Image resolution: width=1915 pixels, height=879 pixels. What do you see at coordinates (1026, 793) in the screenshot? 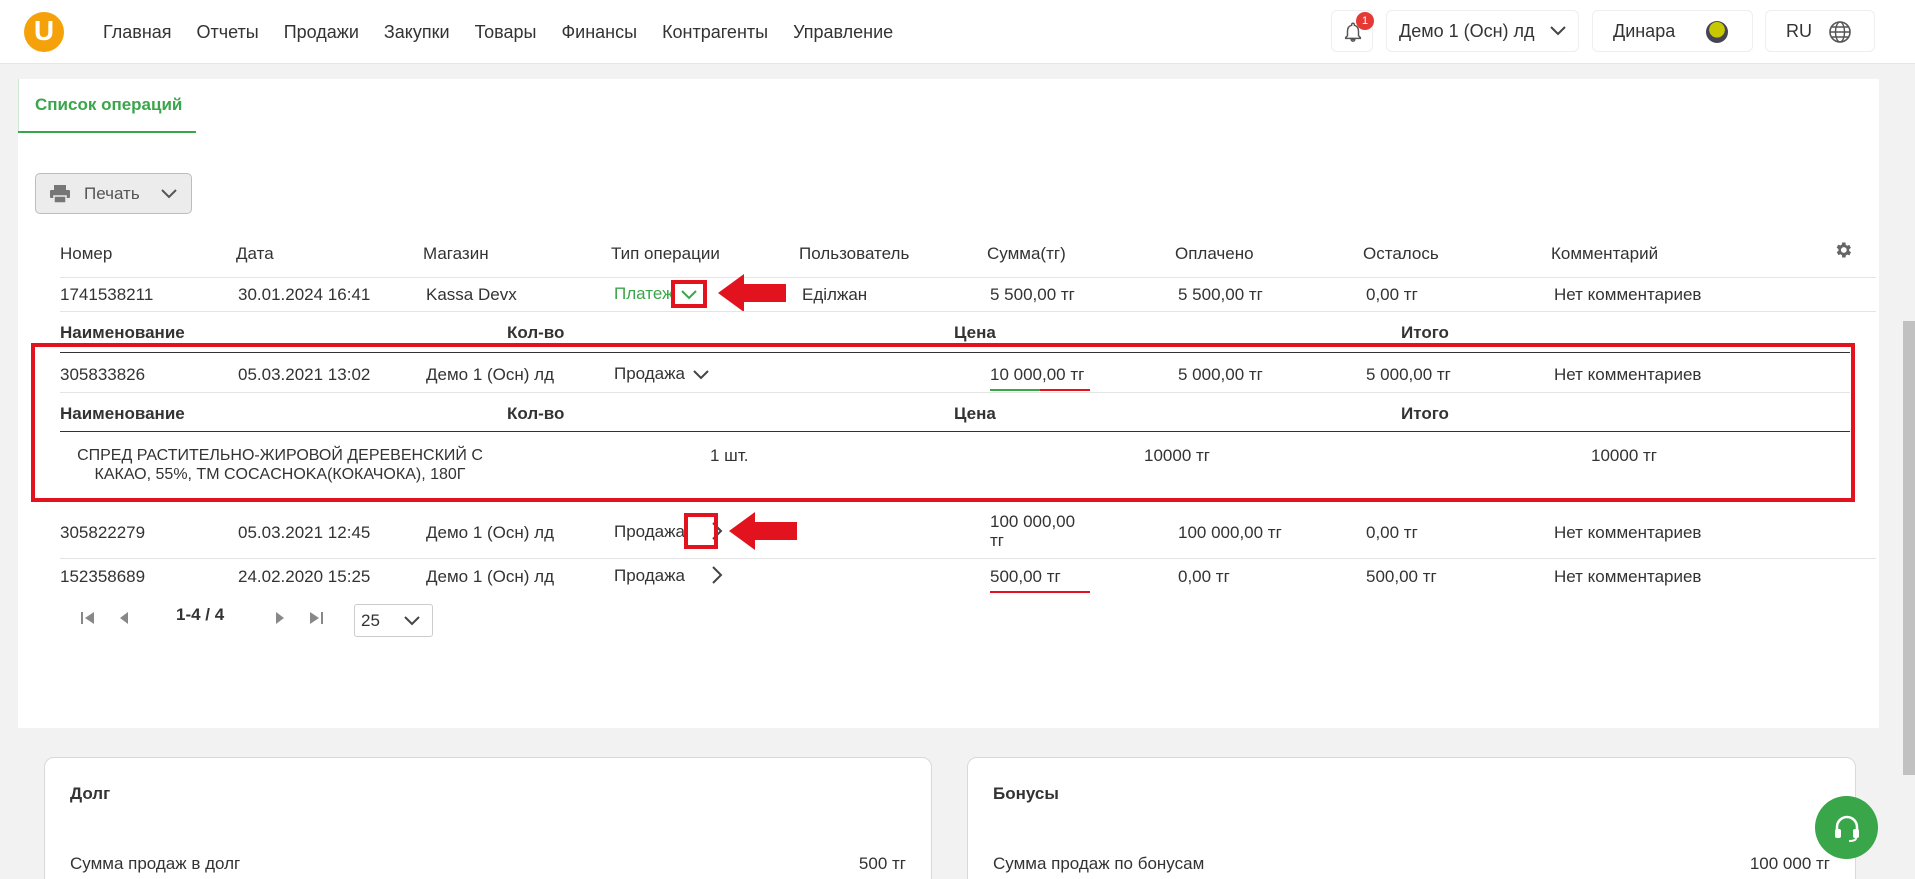
I see `bonus-panel-title: Бонусы` at bounding box center [1026, 793].